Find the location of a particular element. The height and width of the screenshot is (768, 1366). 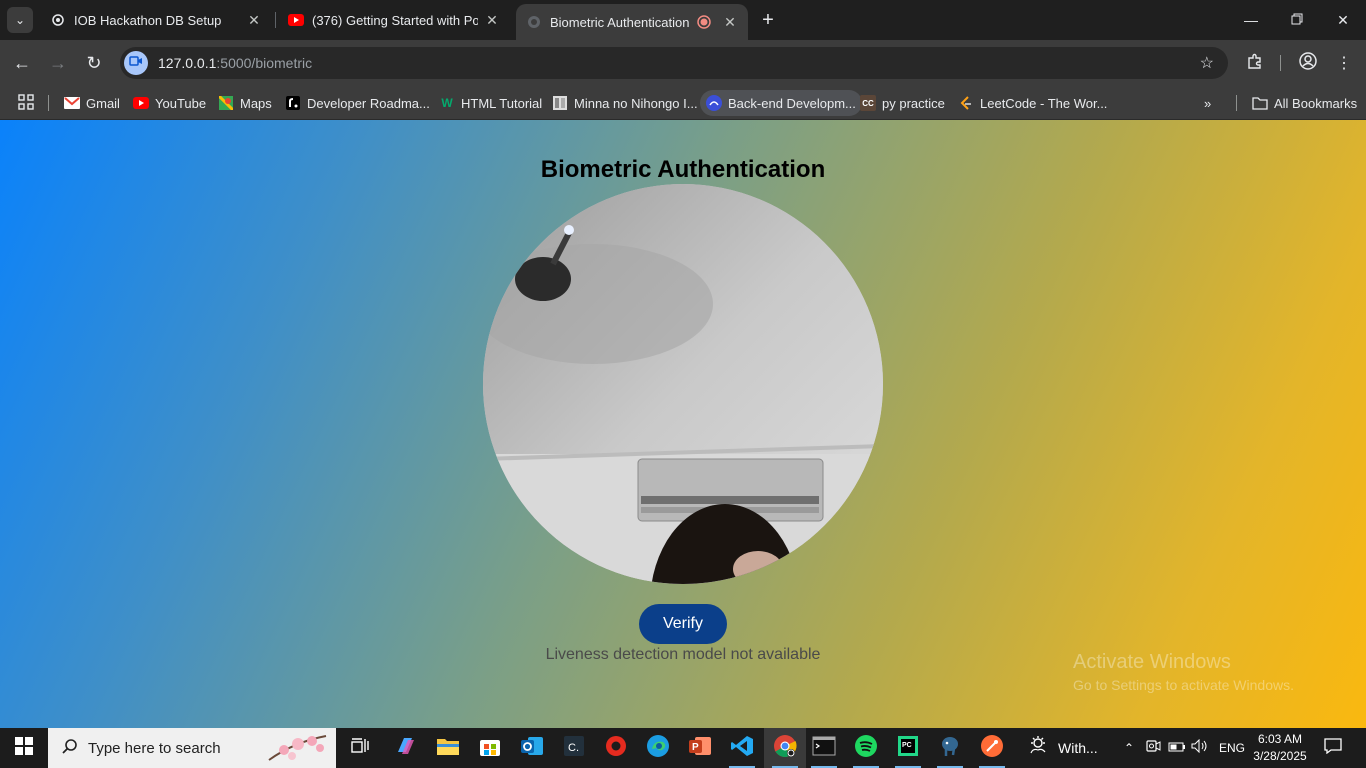

address-bar: 127.0.0.1:5000/biometric ☆ is located at coordinates (674, 63).